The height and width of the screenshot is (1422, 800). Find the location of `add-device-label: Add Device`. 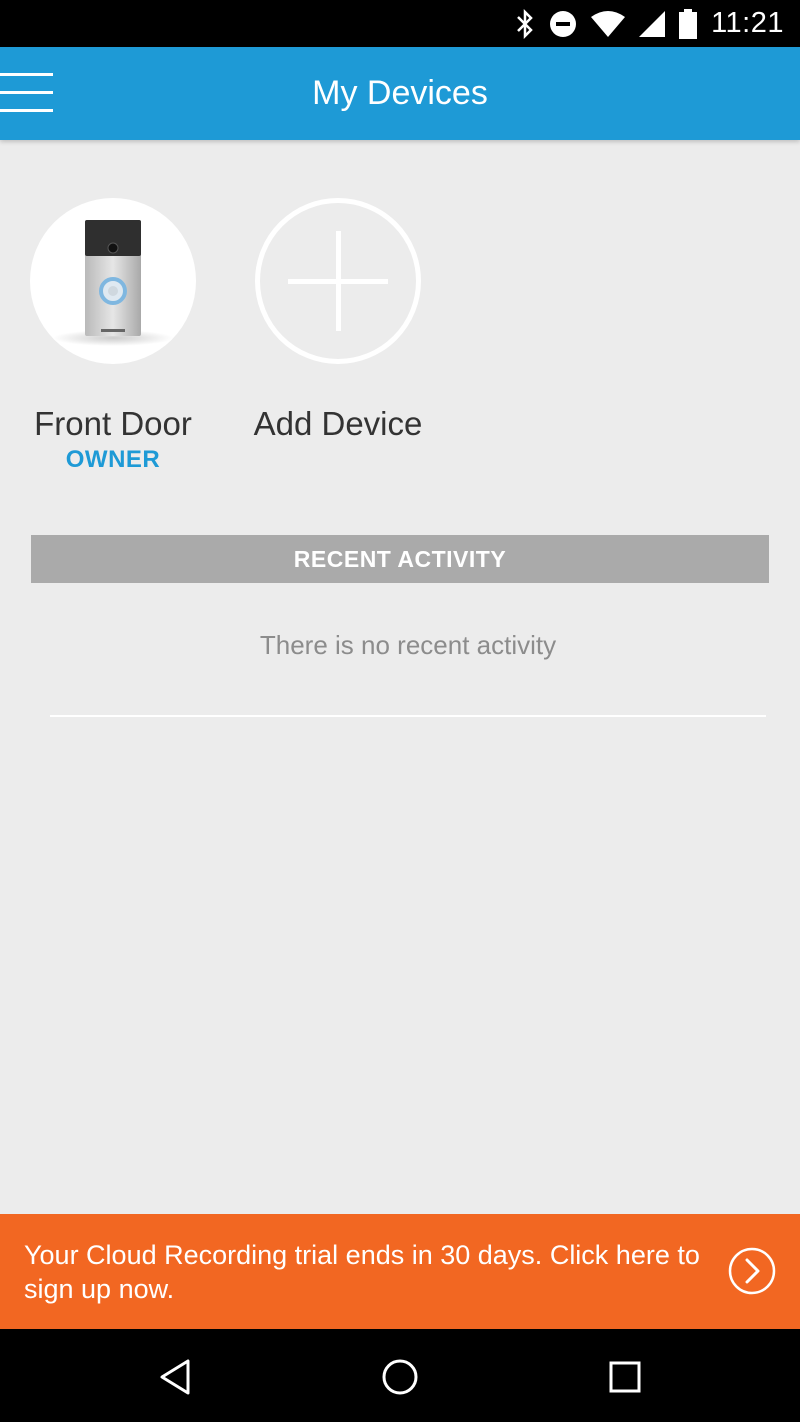

add-device-label: Add Device is located at coordinates (338, 423).